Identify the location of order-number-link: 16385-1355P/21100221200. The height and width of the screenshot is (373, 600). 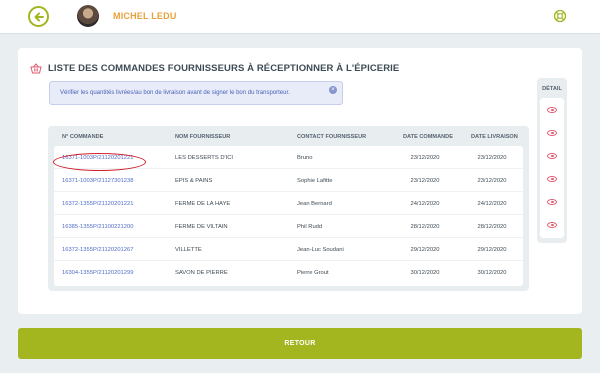
(97, 227).